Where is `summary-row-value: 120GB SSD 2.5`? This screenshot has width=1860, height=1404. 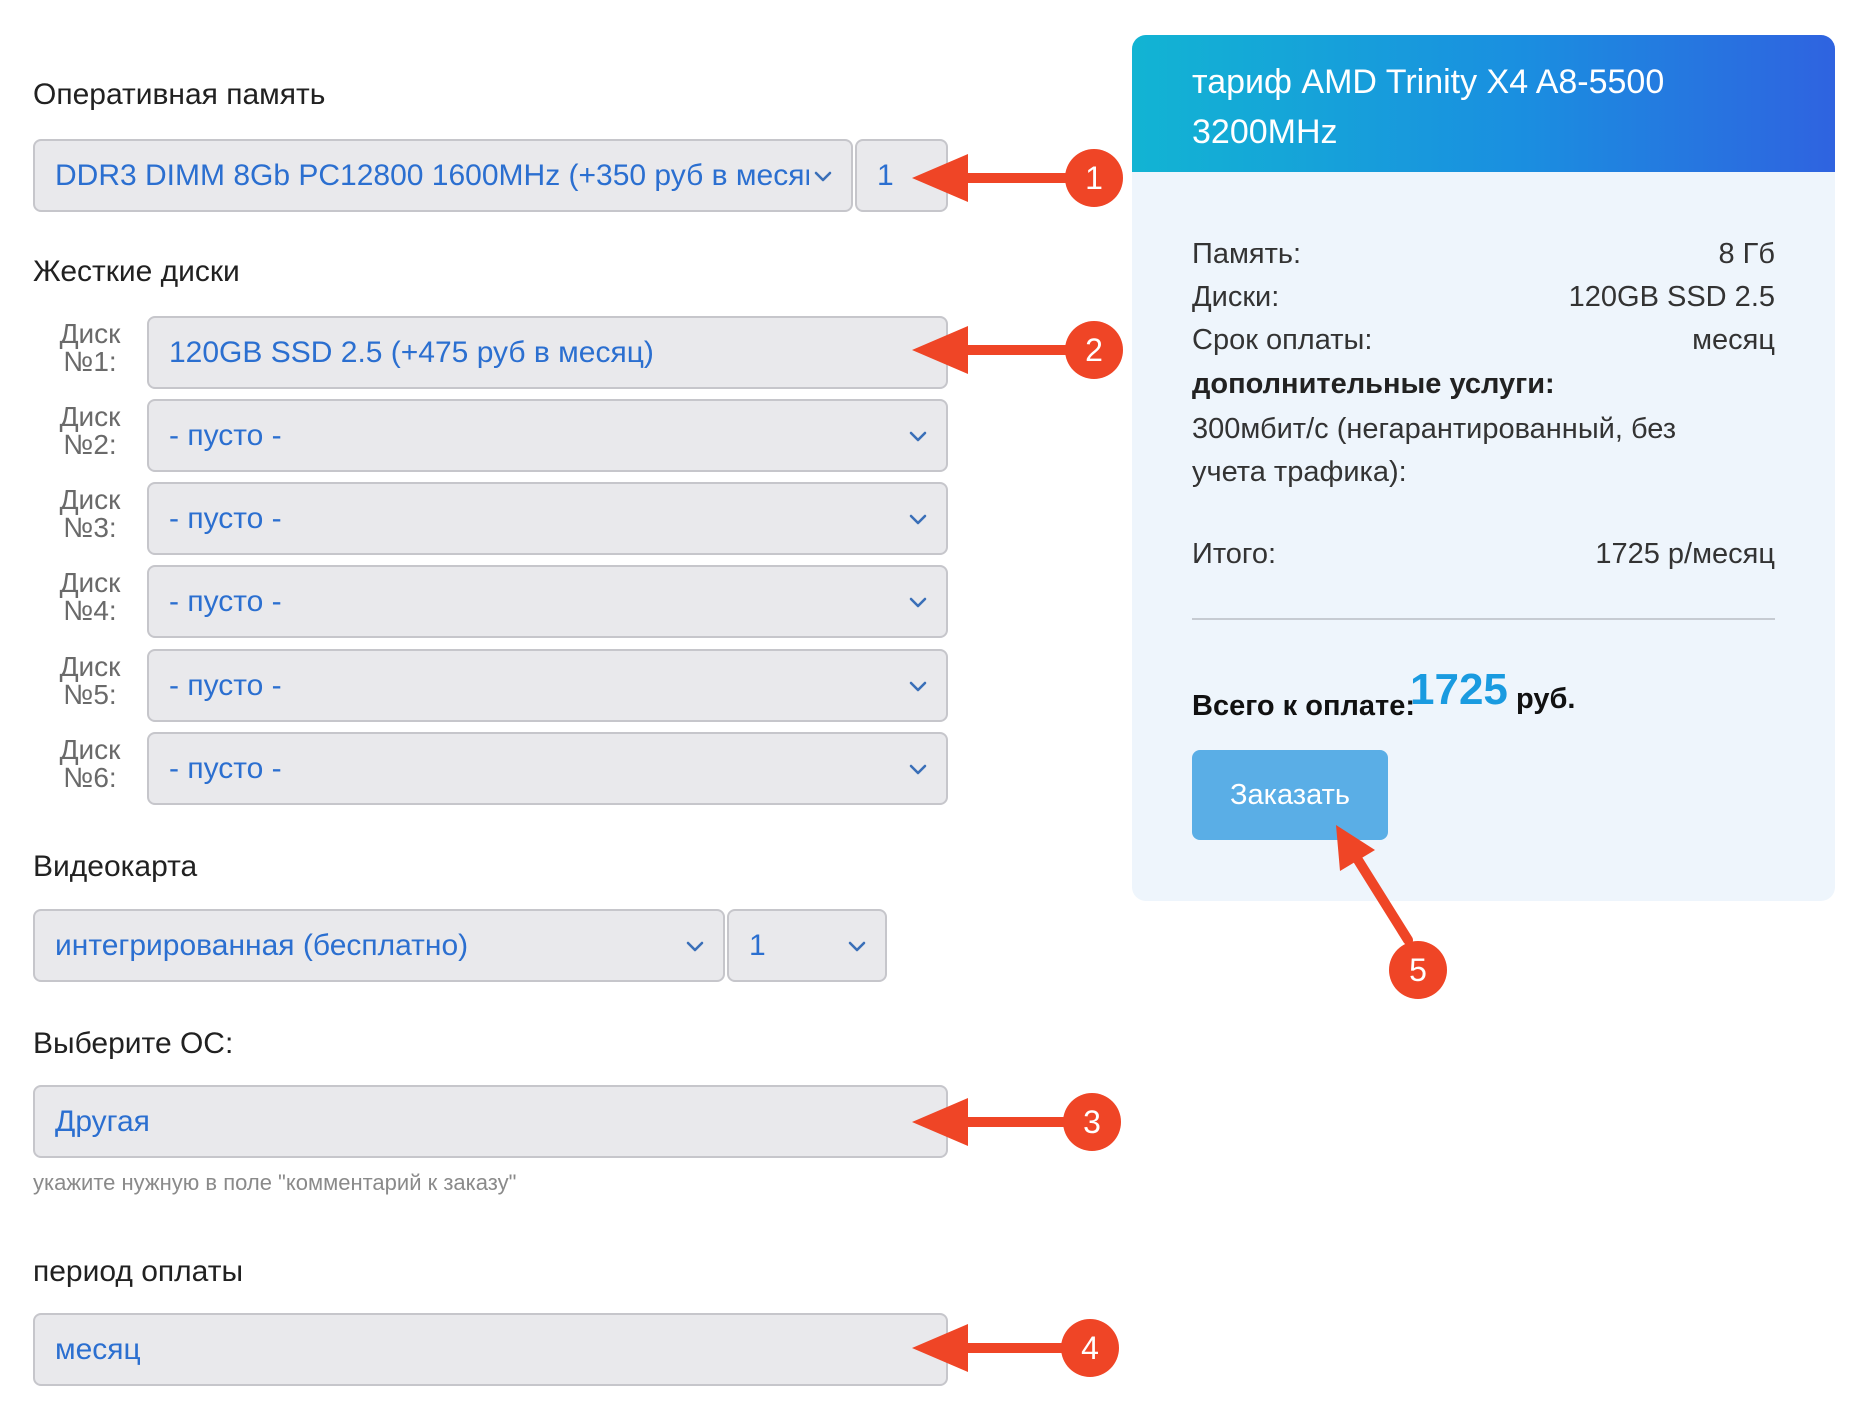 summary-row-value: 120GB SSD 2.5 is located at coordinates (1671, 297).